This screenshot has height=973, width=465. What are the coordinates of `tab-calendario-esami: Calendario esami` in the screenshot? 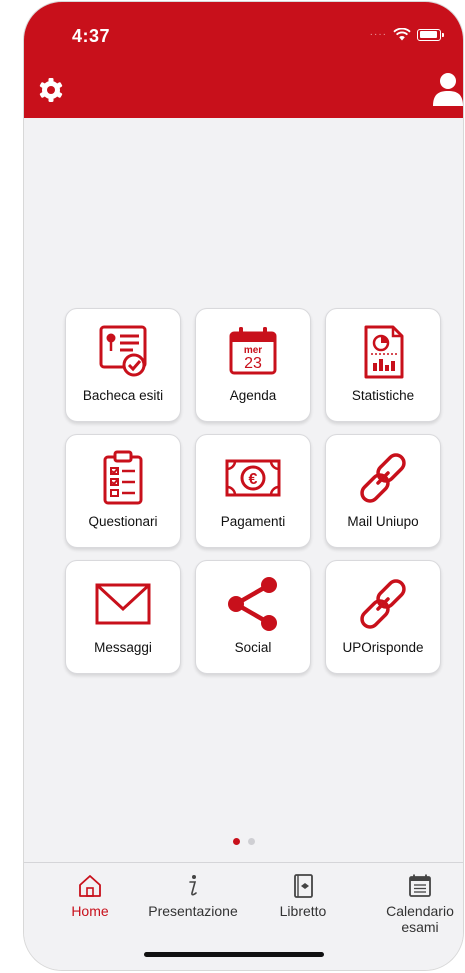 It's located at (420, 904).